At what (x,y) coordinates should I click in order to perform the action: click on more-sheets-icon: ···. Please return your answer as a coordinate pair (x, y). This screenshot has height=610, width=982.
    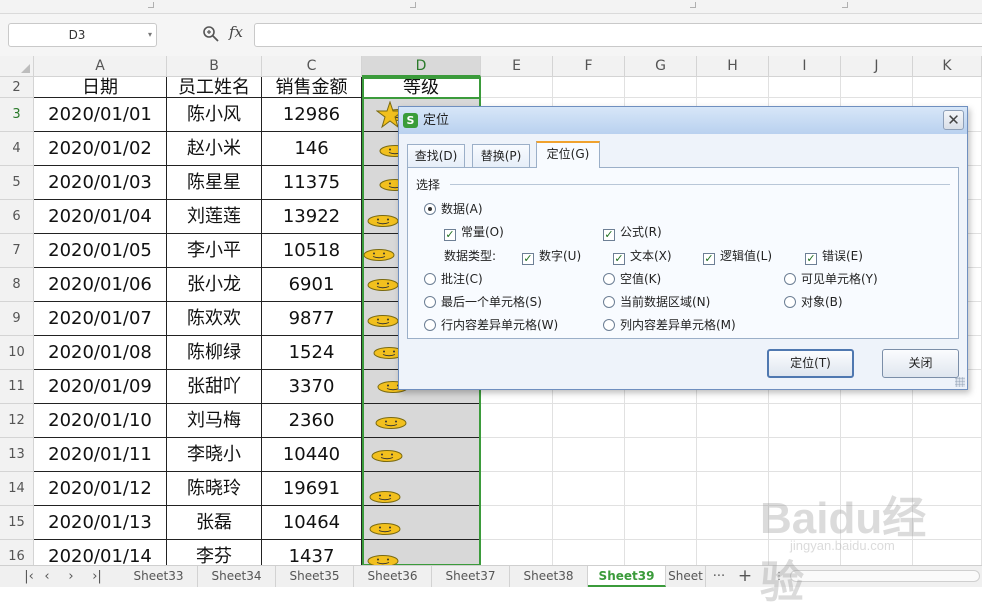
    Looking at the image, I should click on (719, 576).